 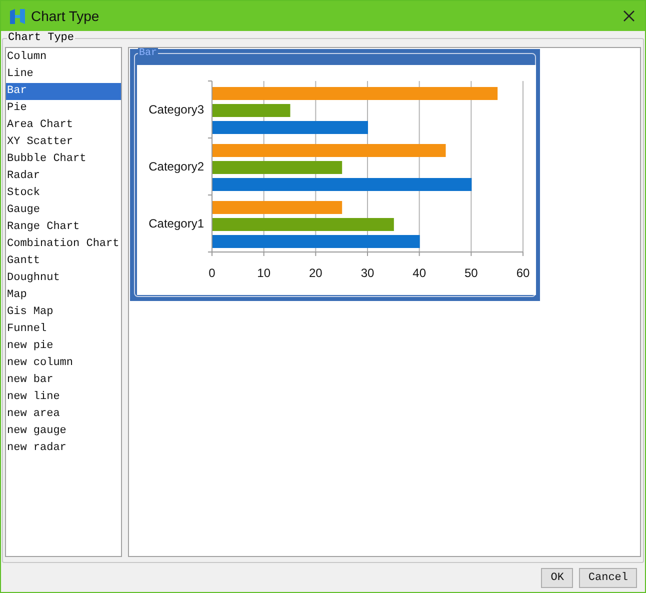 I want to click on list-item: Gantt, so click(x=63, y=261).